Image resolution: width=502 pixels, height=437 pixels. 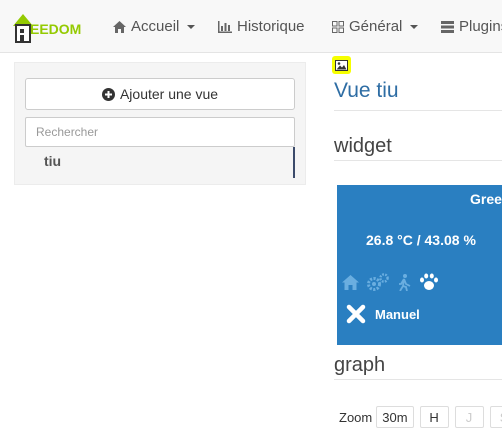 I want to click on zoom-week-button: S, so click(x=495, y=417).